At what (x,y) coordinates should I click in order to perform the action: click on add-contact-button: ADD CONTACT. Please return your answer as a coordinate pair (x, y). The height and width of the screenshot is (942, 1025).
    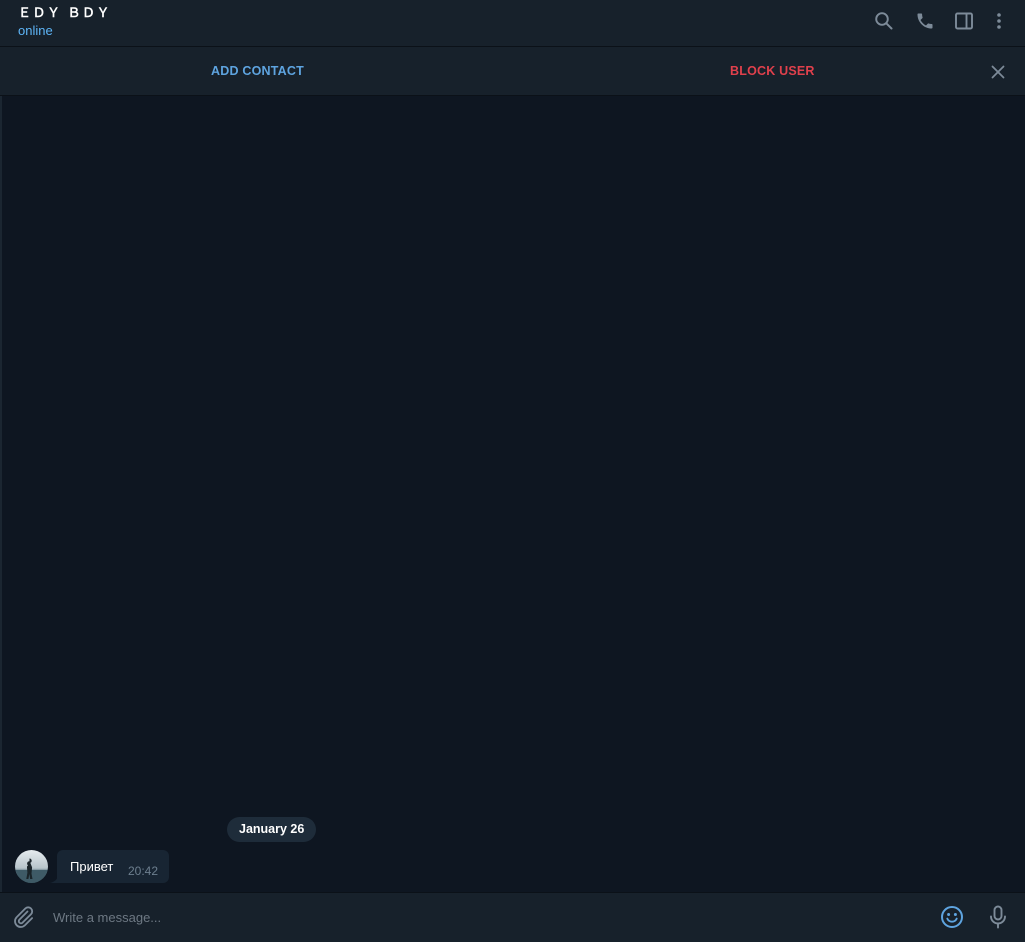
    Looking at the image, I should click on (257, 71).